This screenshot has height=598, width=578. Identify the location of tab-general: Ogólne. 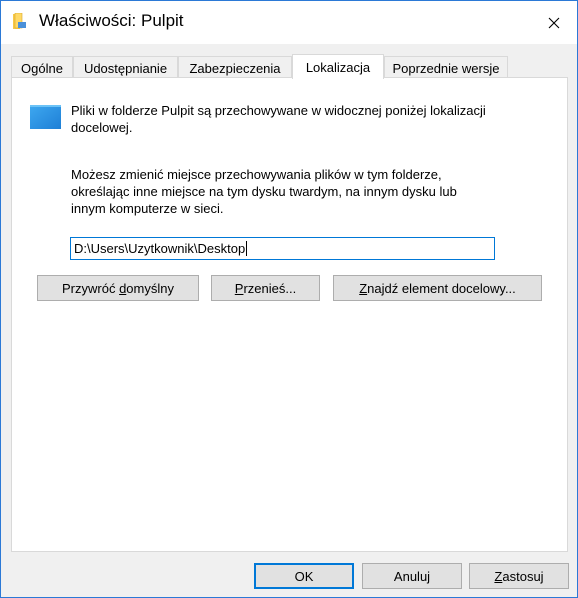
(42, 67).